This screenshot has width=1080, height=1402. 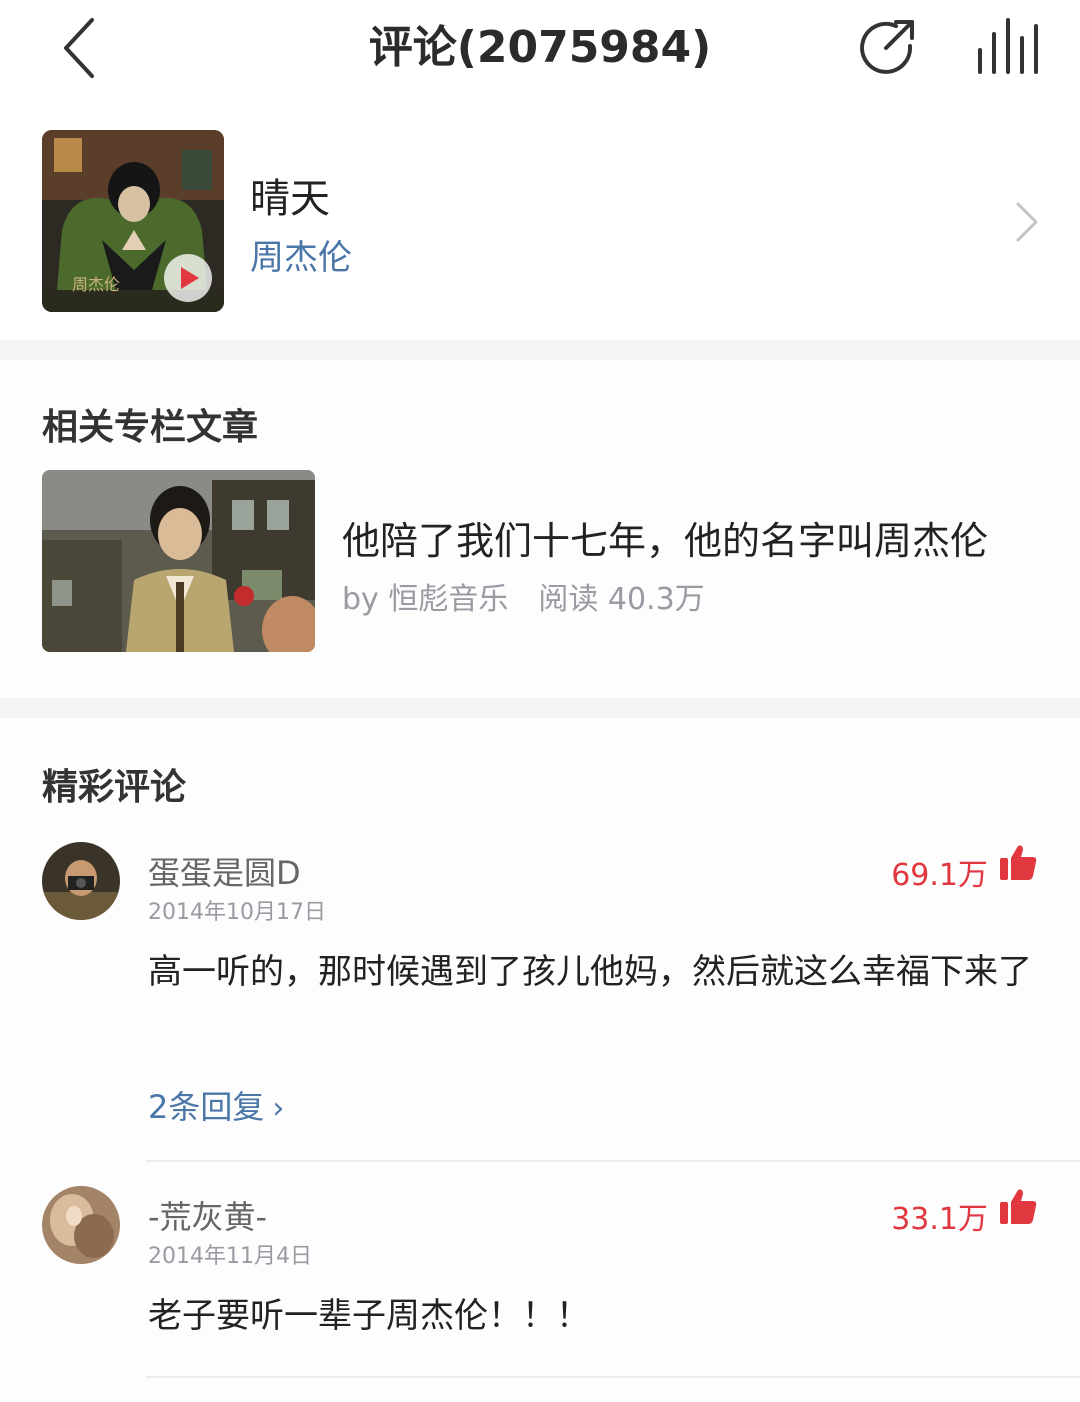 What do you see at coordinates (369, 1316) in the screenshot?
I see `comment-text: 老子要听一辈子周杰伦！！！` at bounding box center [369, 1316].